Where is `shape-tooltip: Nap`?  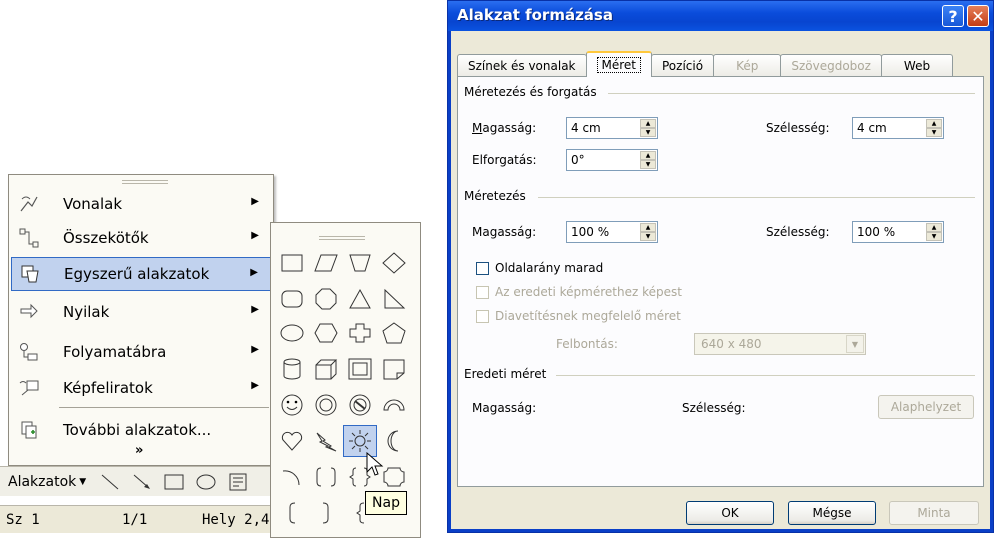 shape-tooltip: Nap is located at coordinates (386, 503).